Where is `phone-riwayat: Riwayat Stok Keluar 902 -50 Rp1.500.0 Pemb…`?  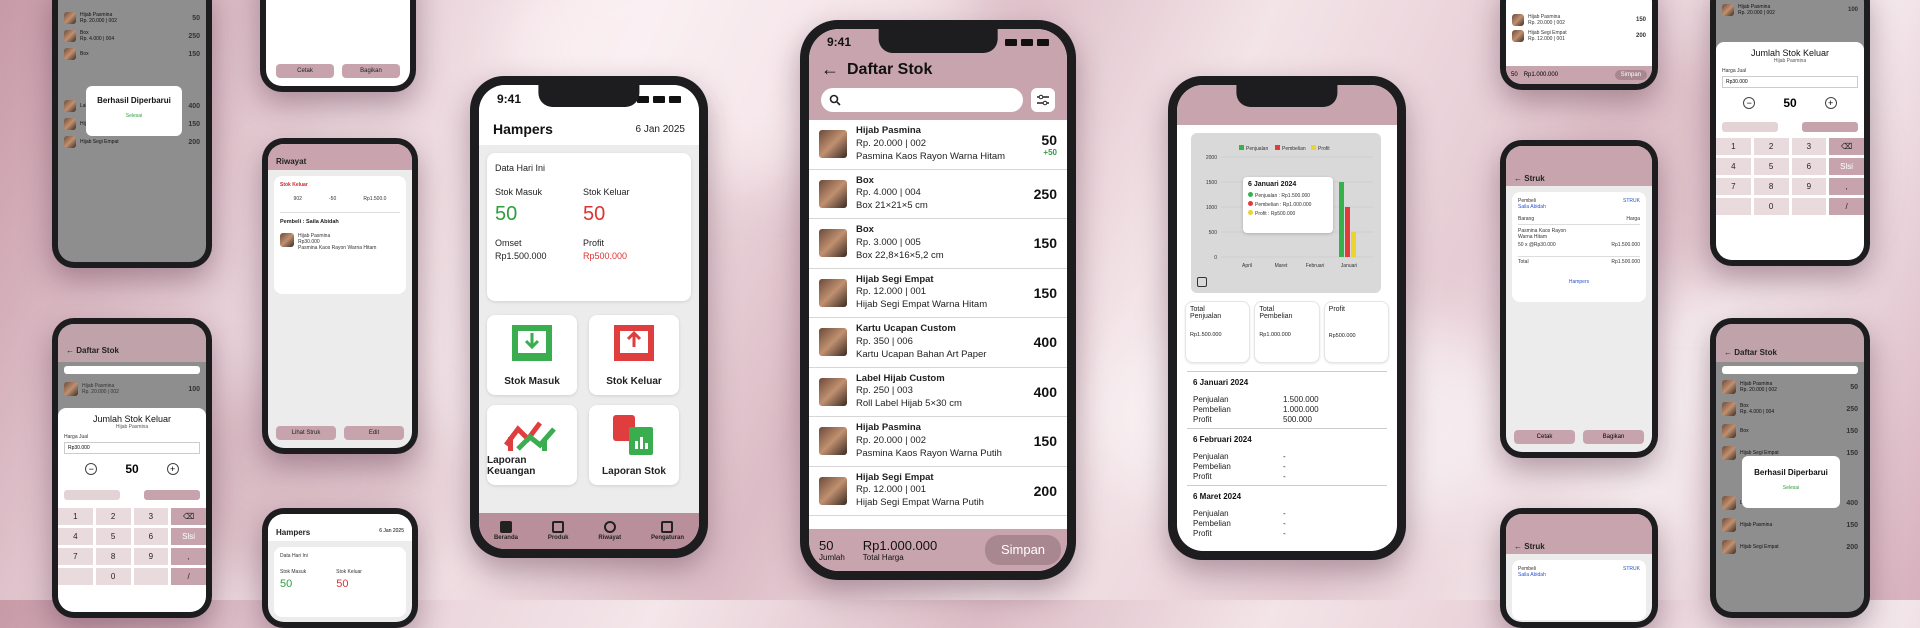
phone-riwayat: Riwayat Stok Keluar 902 -50 Rp1.500.0 Pemb… is located at coordinates (340, 296).